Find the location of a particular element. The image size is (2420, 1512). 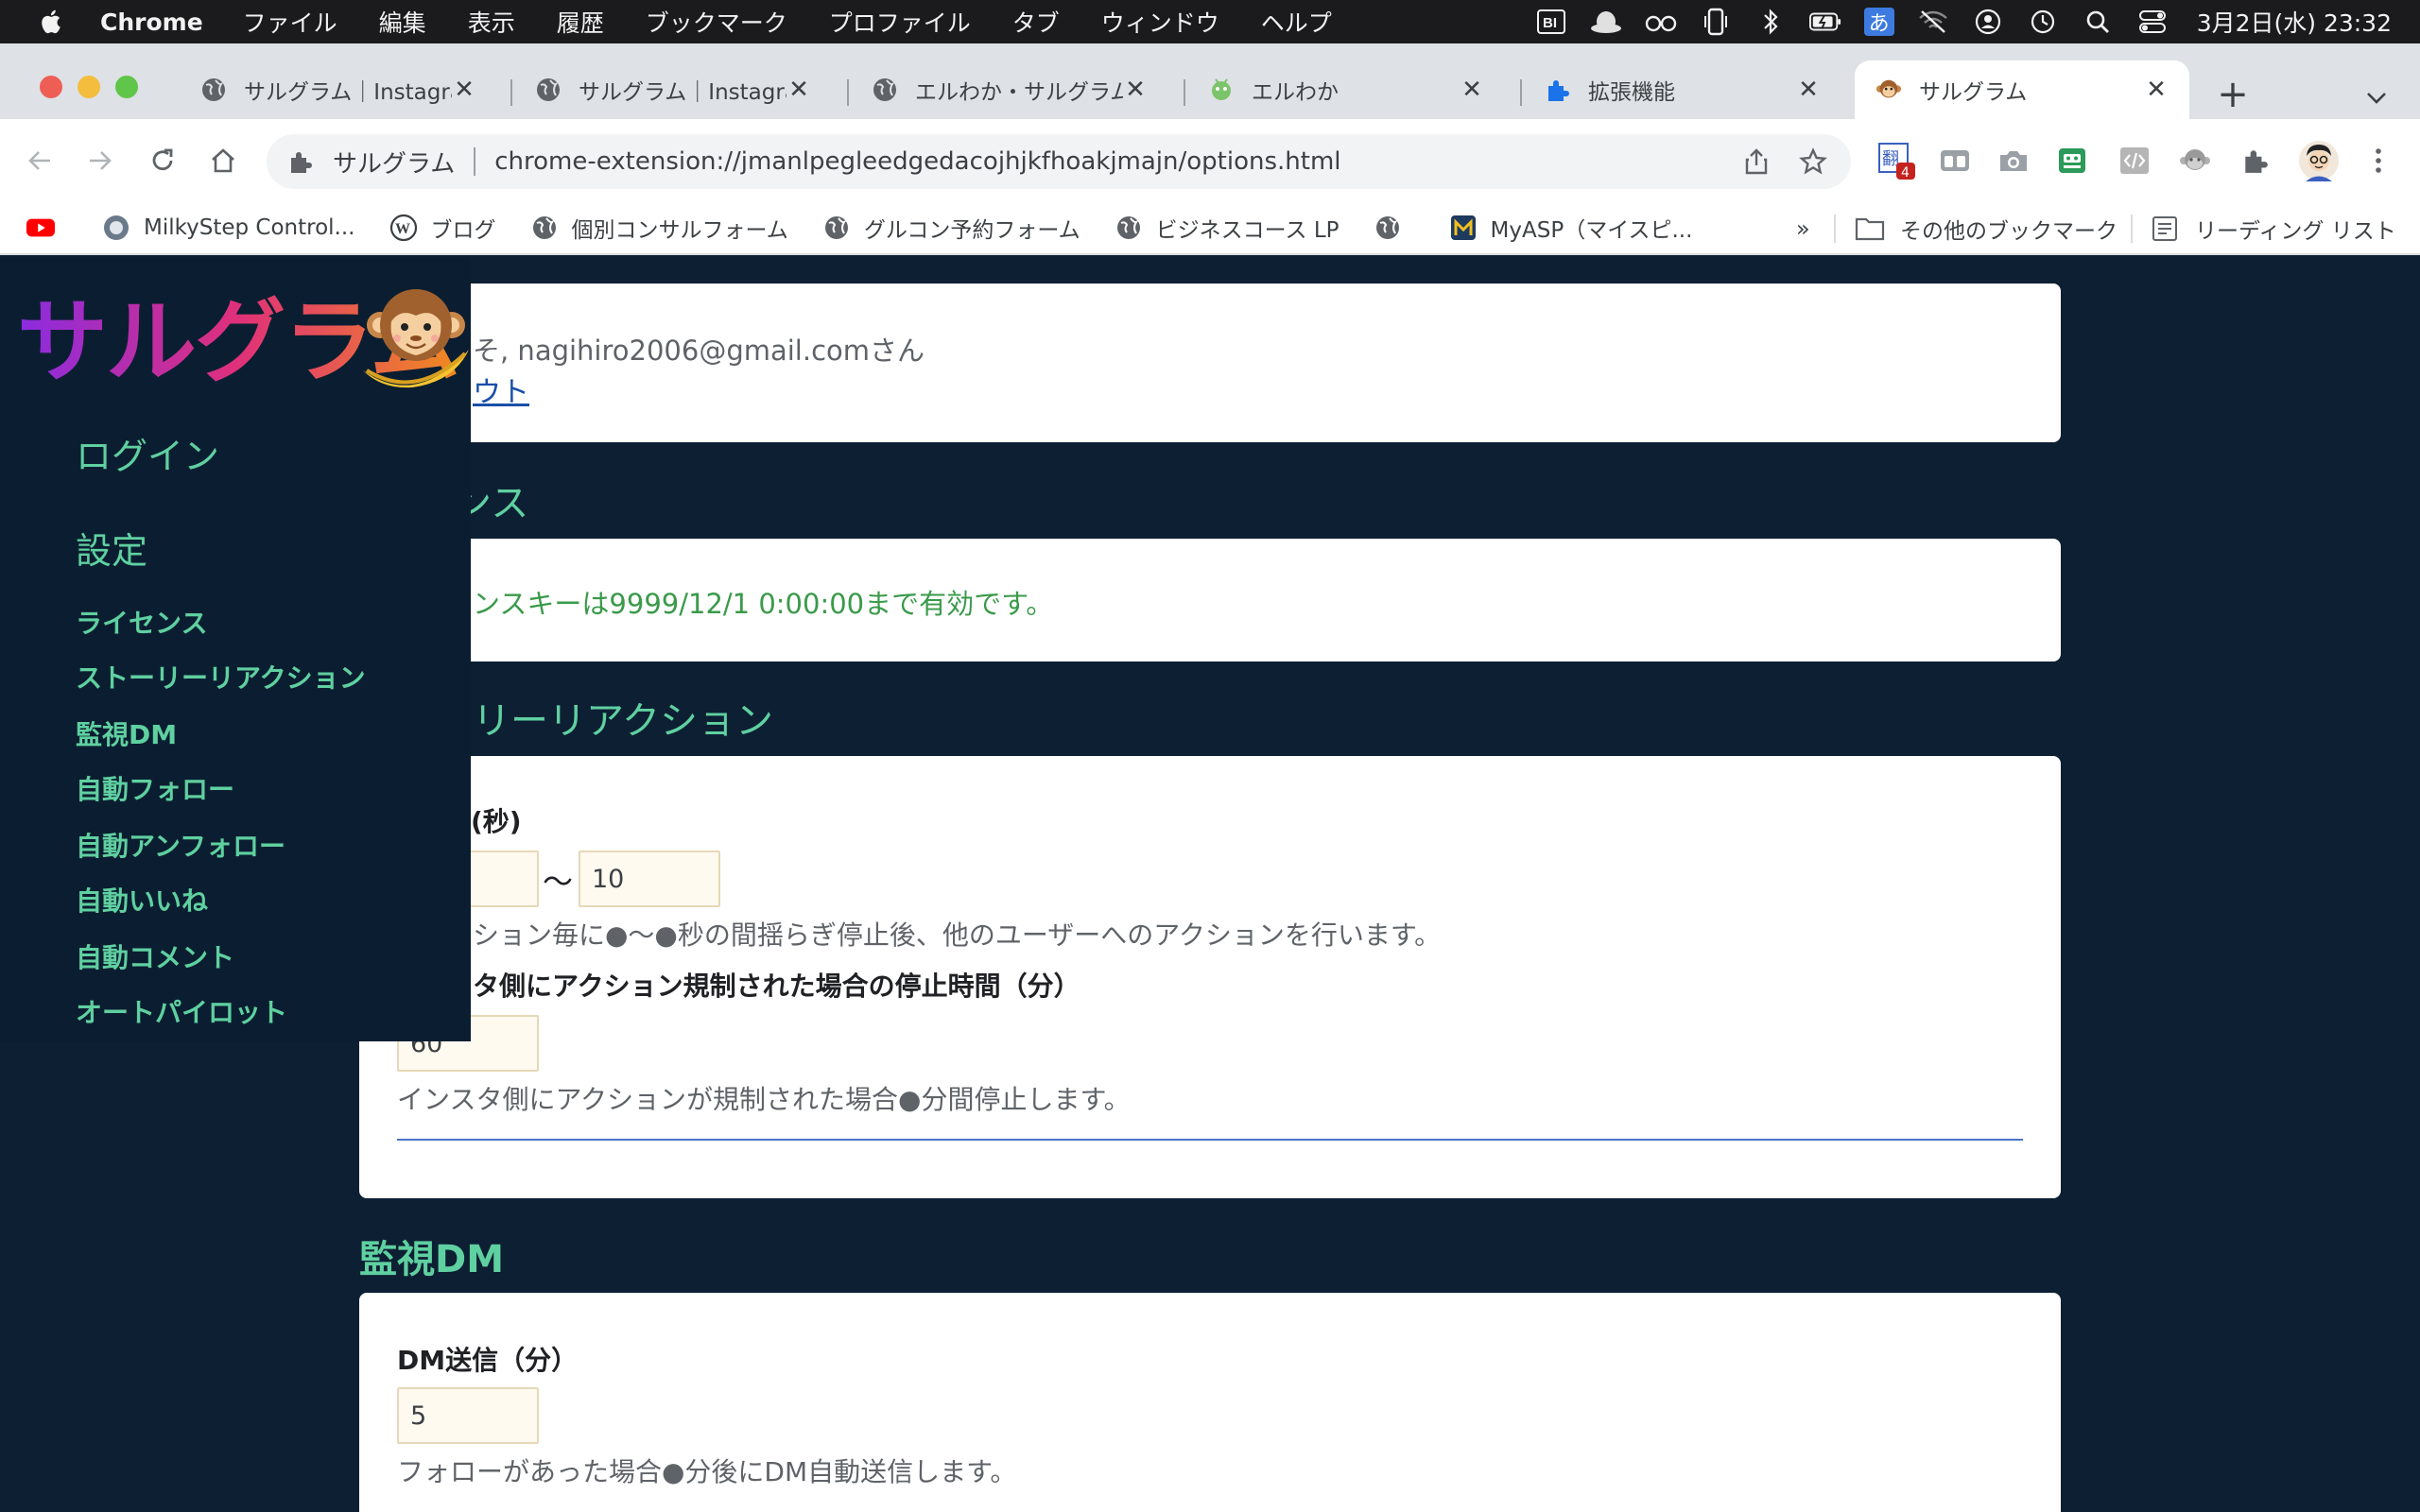

sarugram-logo: サルグラム is located at coordinates (244, 342).